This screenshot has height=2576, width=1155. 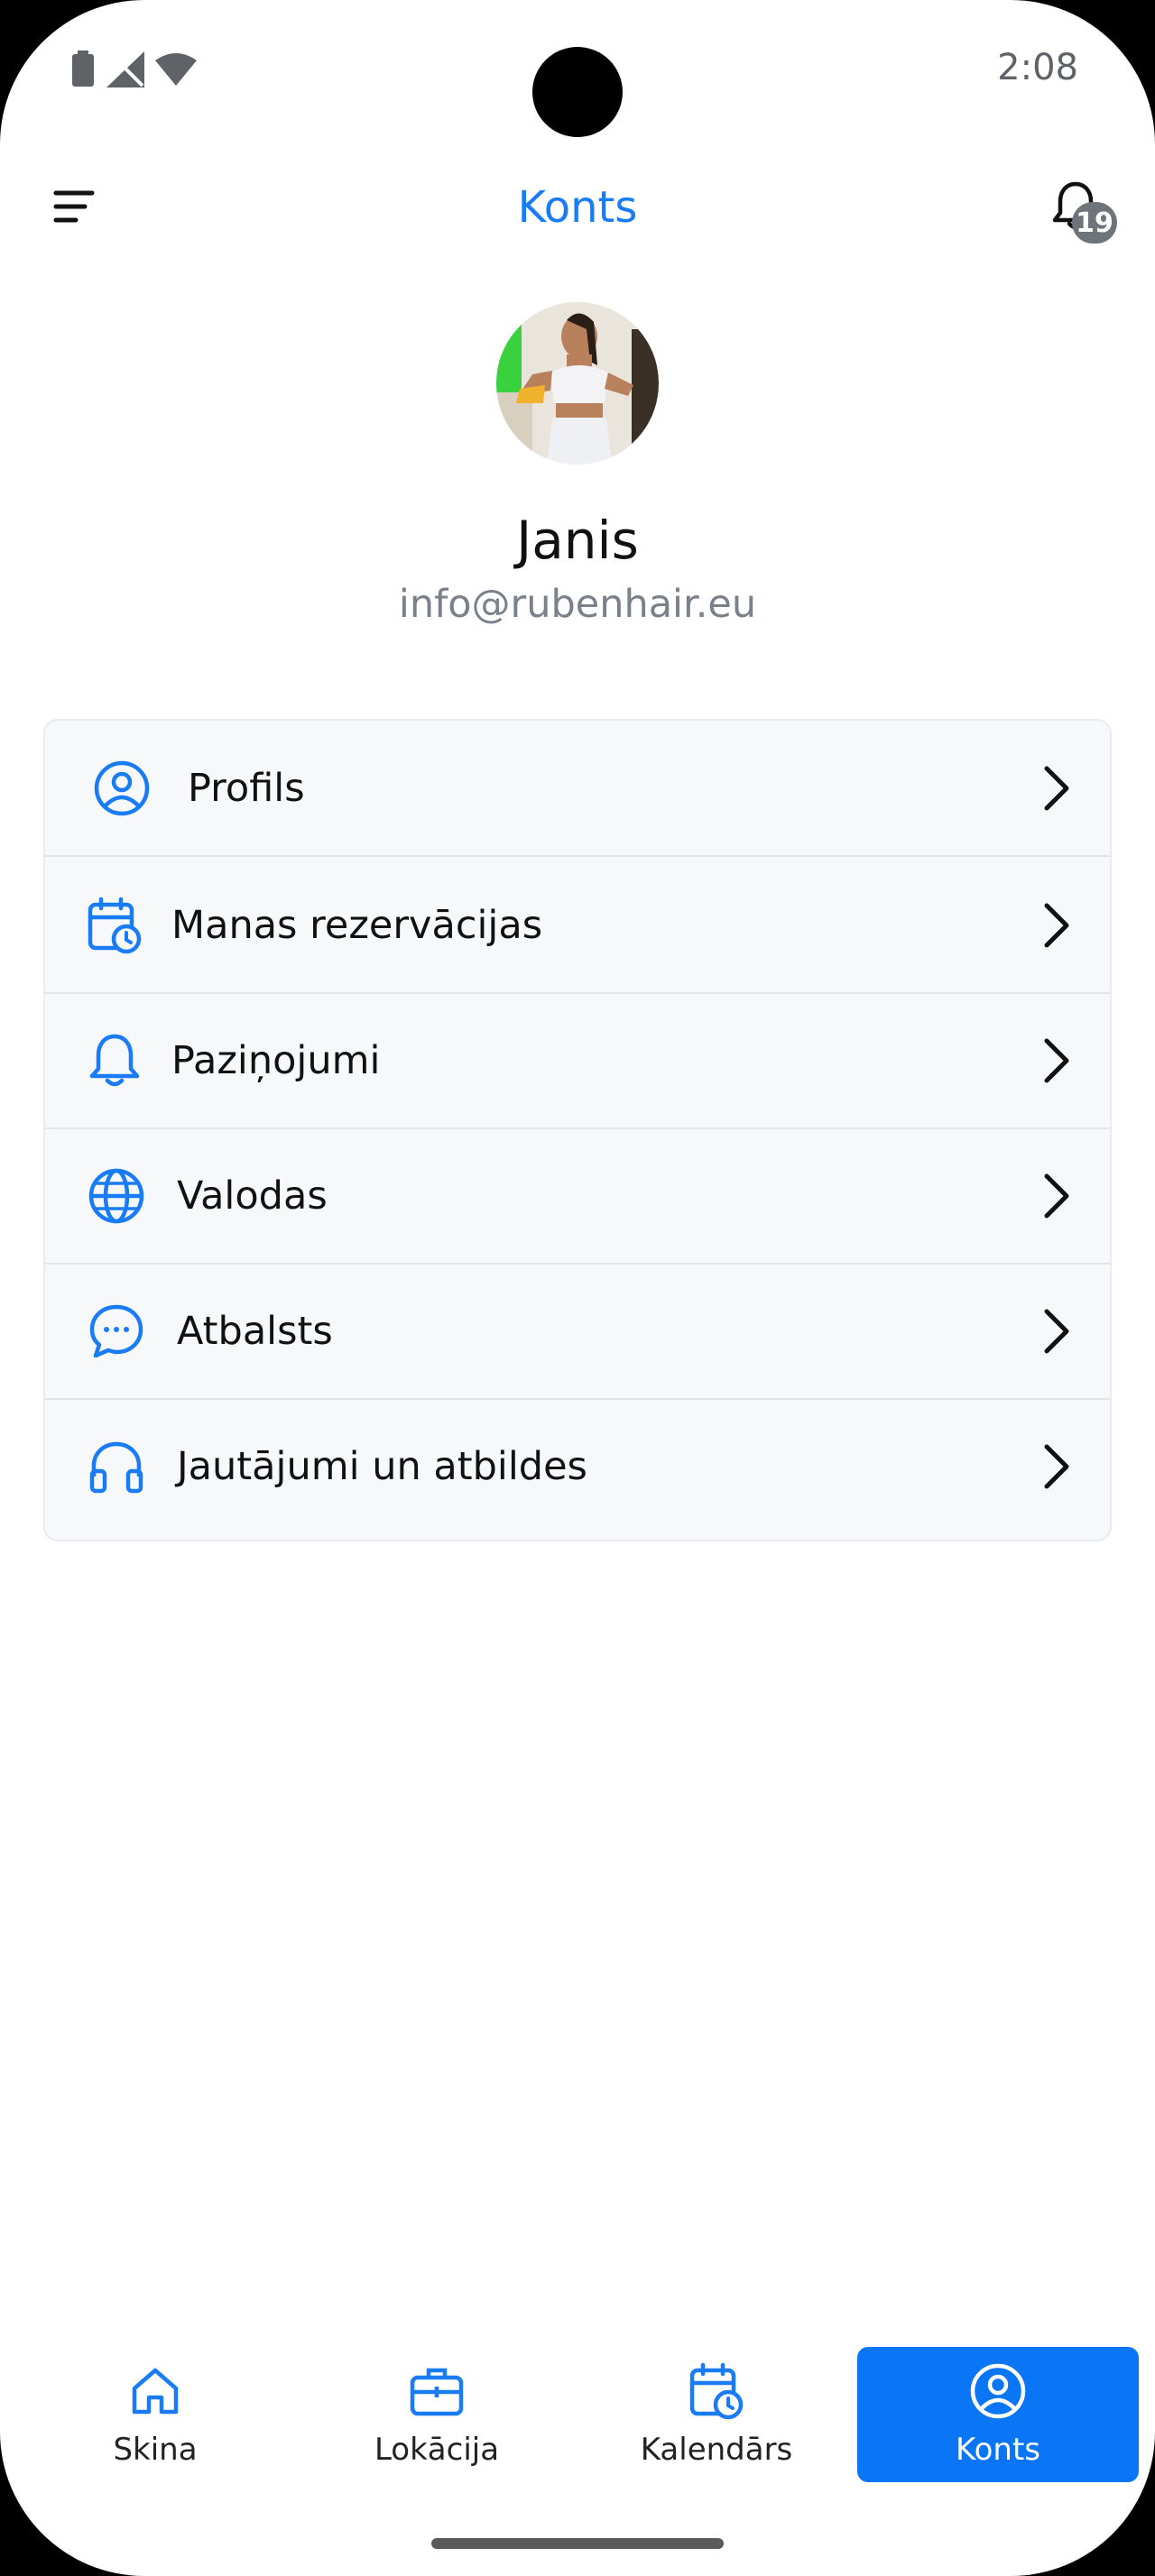 I want to click on app-header: Konts 19, so click(x=577, y=207).